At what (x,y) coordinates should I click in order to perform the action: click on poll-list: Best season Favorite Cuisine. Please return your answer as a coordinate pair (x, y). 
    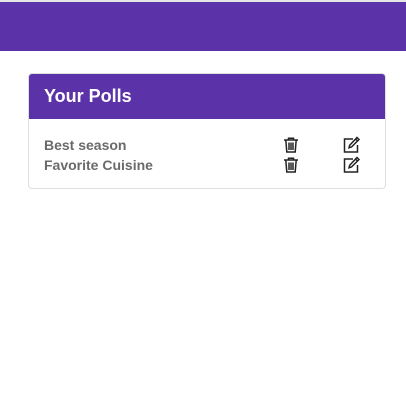
    Looking at the image, I should click on (207, 148).